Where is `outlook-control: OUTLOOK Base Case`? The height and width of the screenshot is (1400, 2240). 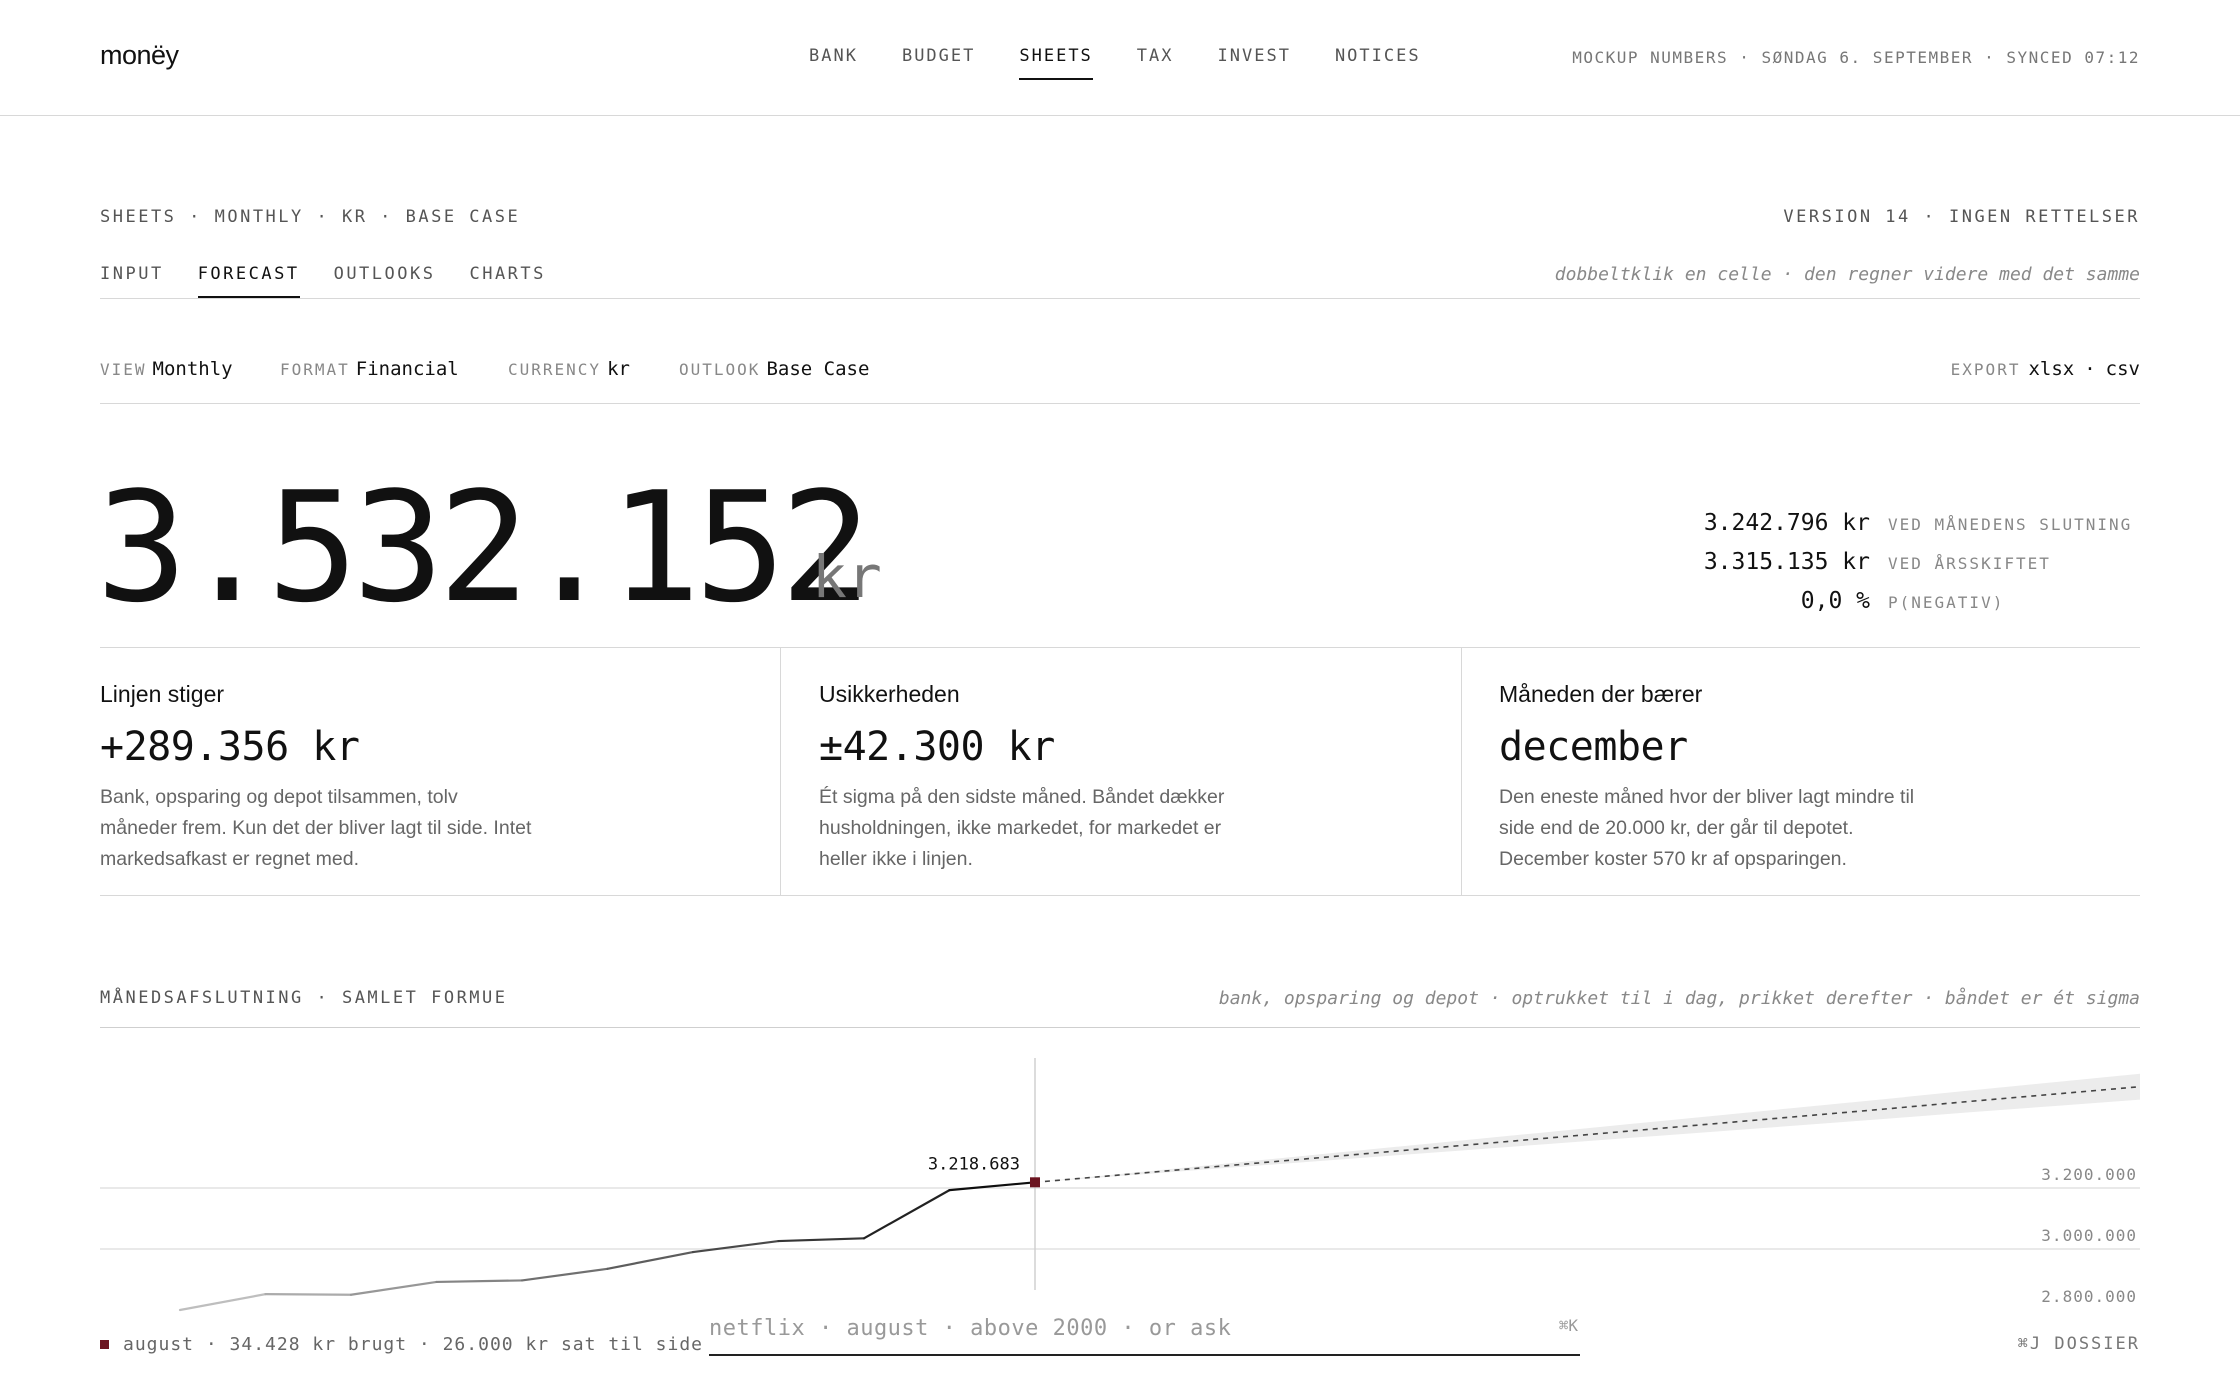 outlook-control: OUTLOOK Base Case is located at coordinates (774, 369).